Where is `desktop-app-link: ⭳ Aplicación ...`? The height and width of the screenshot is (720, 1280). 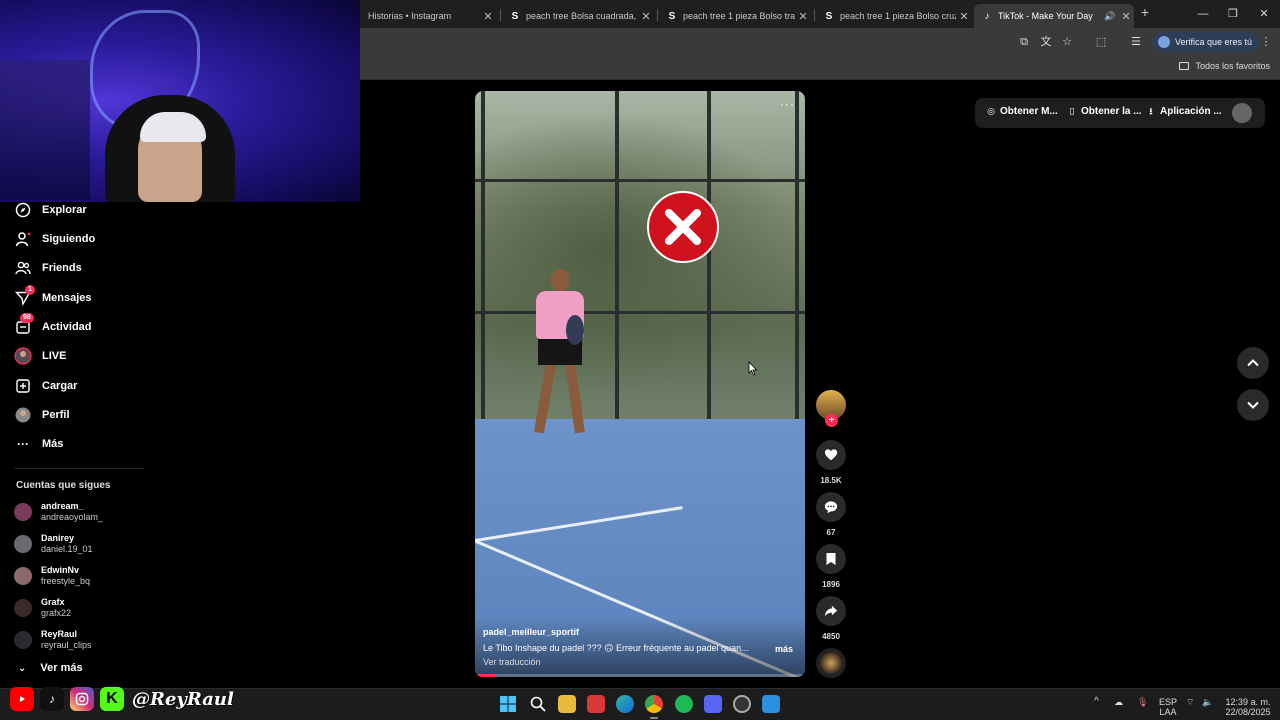 desktop-app-link: ⭳ Aplicación ... is located at coordinates (1183, 112).